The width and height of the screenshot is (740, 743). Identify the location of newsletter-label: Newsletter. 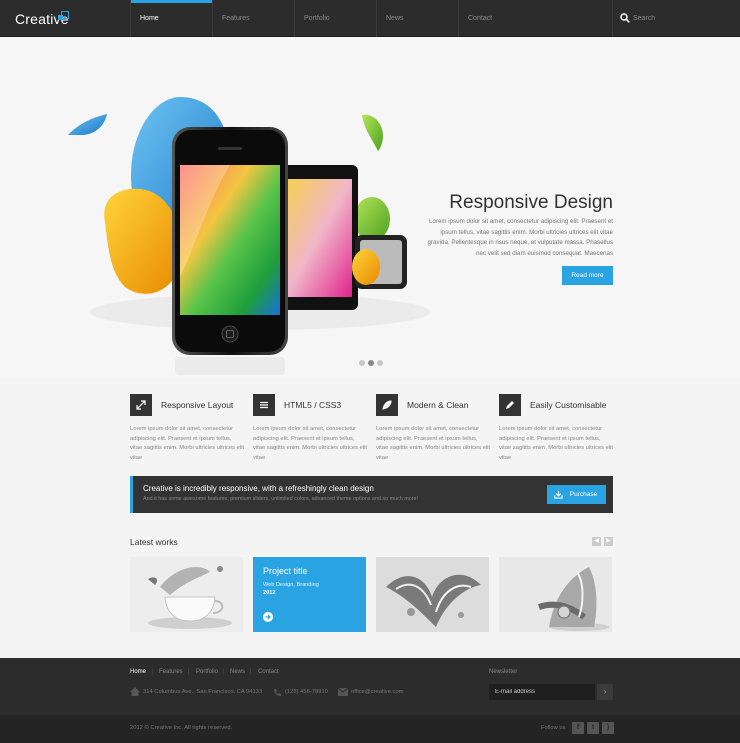
(503, 672).